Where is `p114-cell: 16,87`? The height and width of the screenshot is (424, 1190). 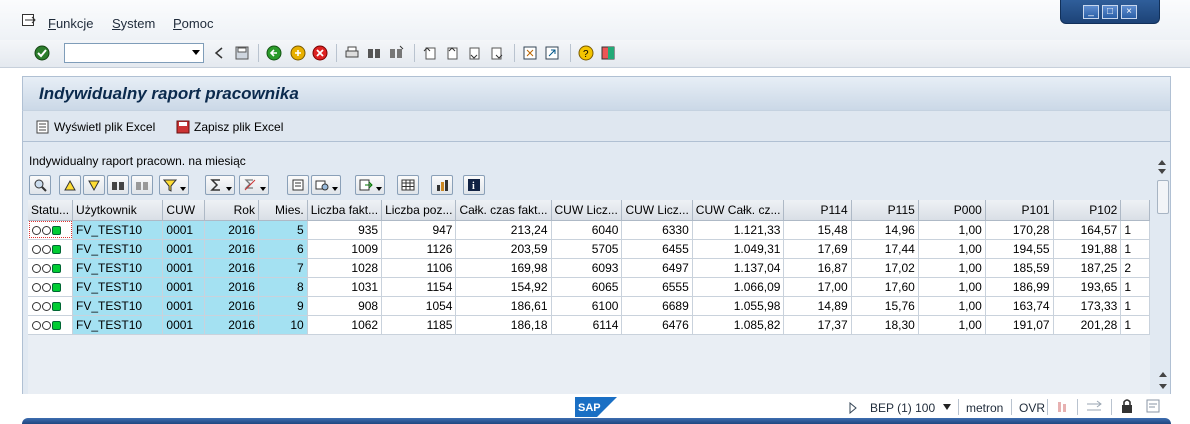
p114-cell: 16,87 is located at coordinates (817, 268).